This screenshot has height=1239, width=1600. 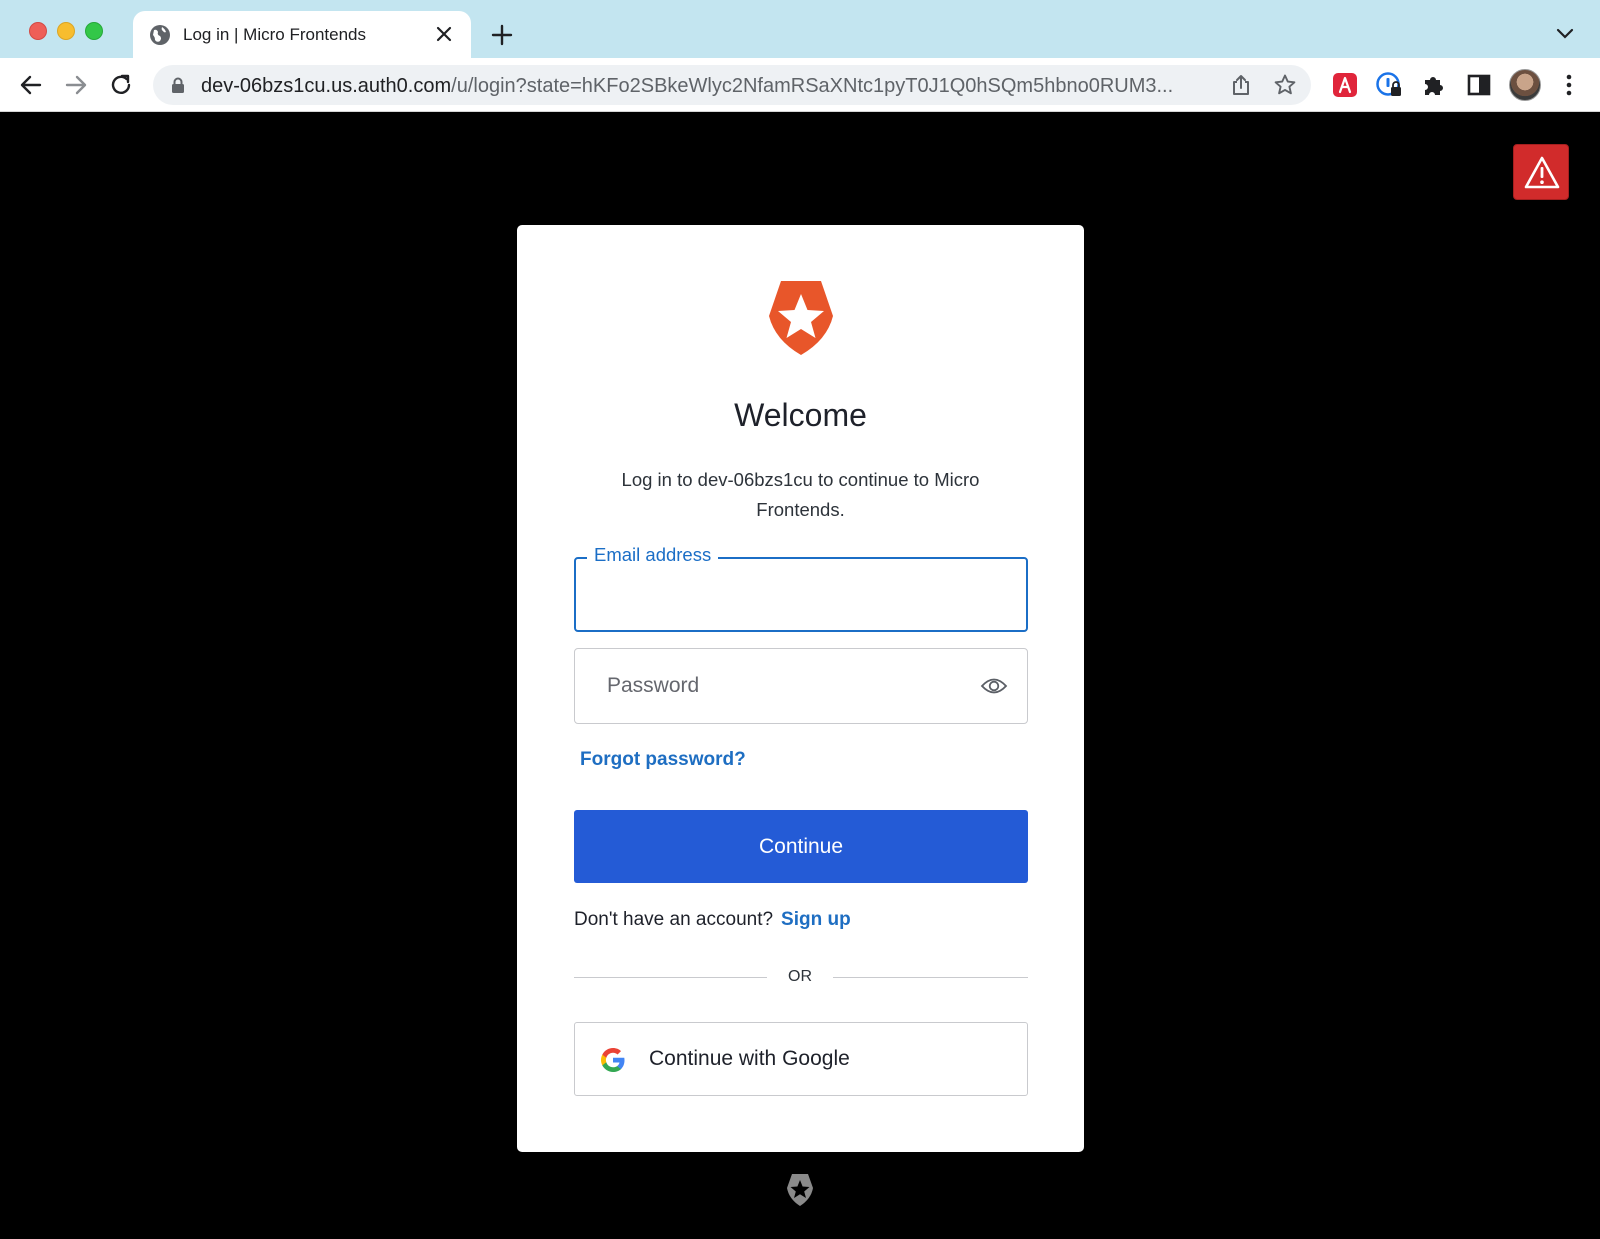 I want to click on globe-icon, so click(x=160, y=35).